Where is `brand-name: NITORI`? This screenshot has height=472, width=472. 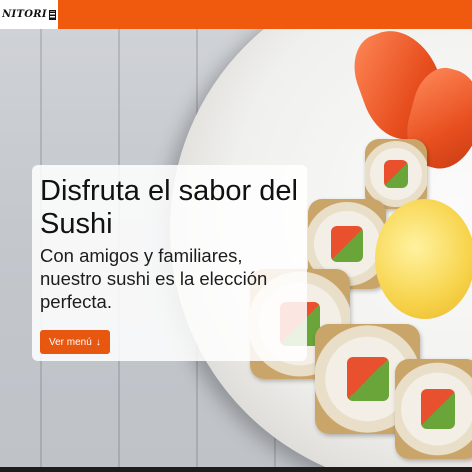
brand-name: NITORI is located at coordinates (24, 14).